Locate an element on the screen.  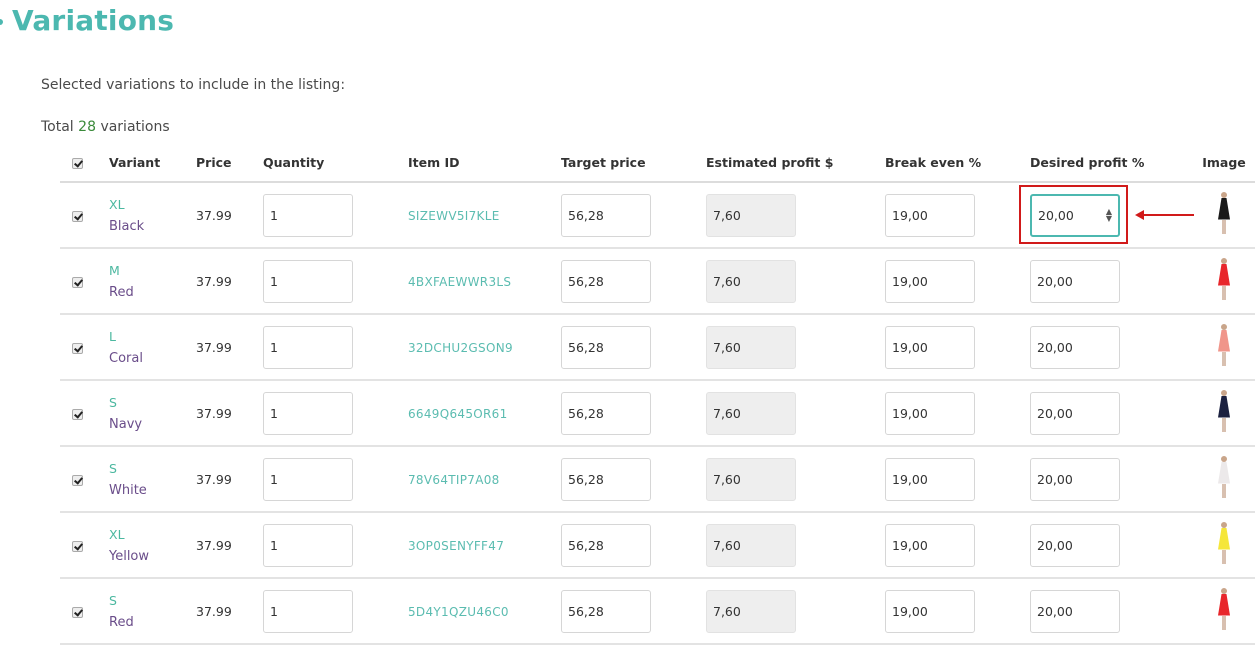
header-break-even: Break even % is located at coordinates (957, 163).